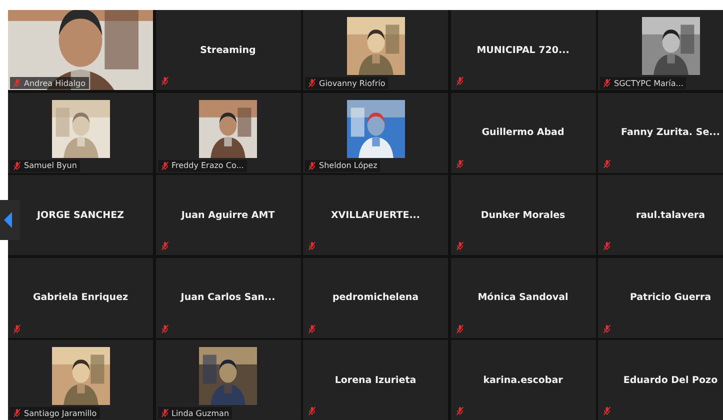 The image size is (723, 420). What do you see at coordinates (523, 132) in the screenshot?
I see `participant-name: Guillermo Abad` at bounding box center [523, 132].